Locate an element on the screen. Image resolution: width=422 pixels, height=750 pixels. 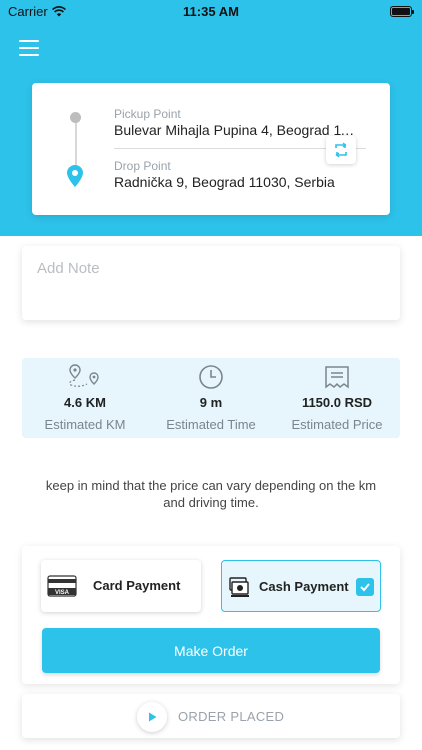
status-time: 11:35 AM is located at coordinates (211, 11).